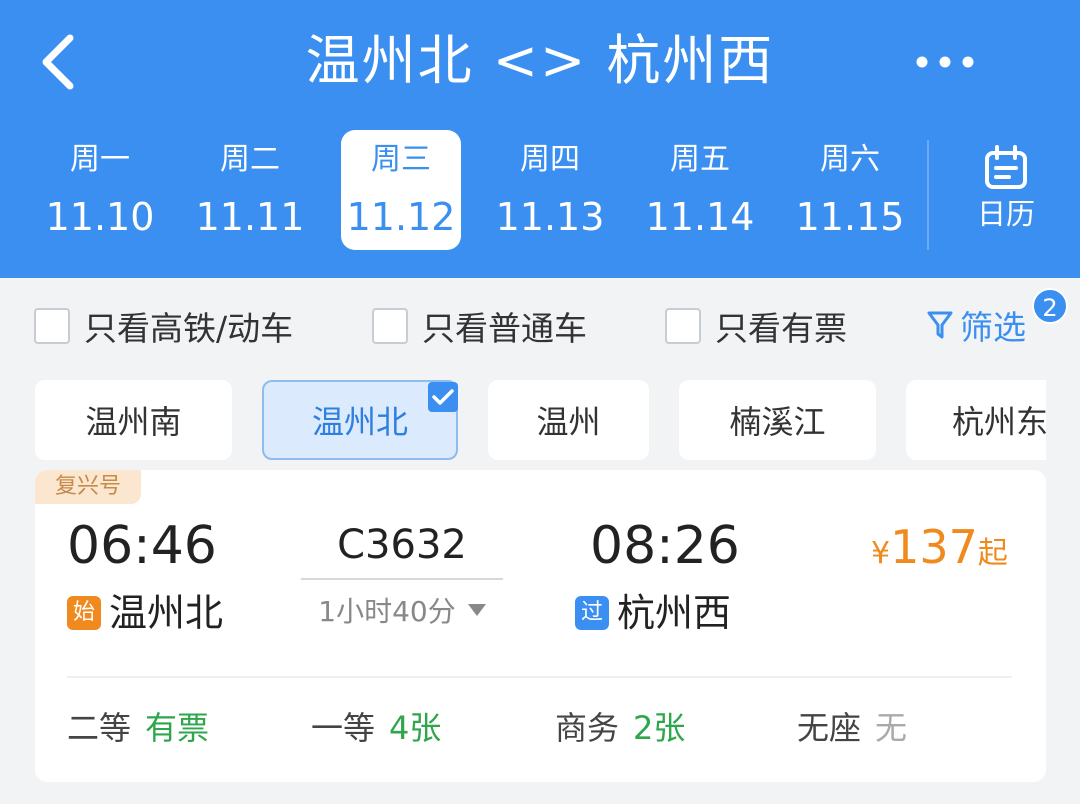 The width and height of the screenshot is (1080, 804). I want to click on date-tab-date: 11.11, so click(250, 217).